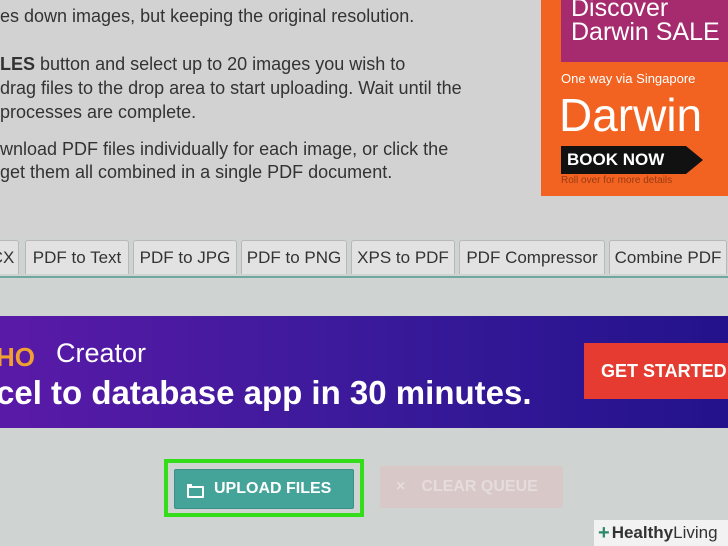  I want to click on tab-label: XPS to PDF, so click(403, 257).